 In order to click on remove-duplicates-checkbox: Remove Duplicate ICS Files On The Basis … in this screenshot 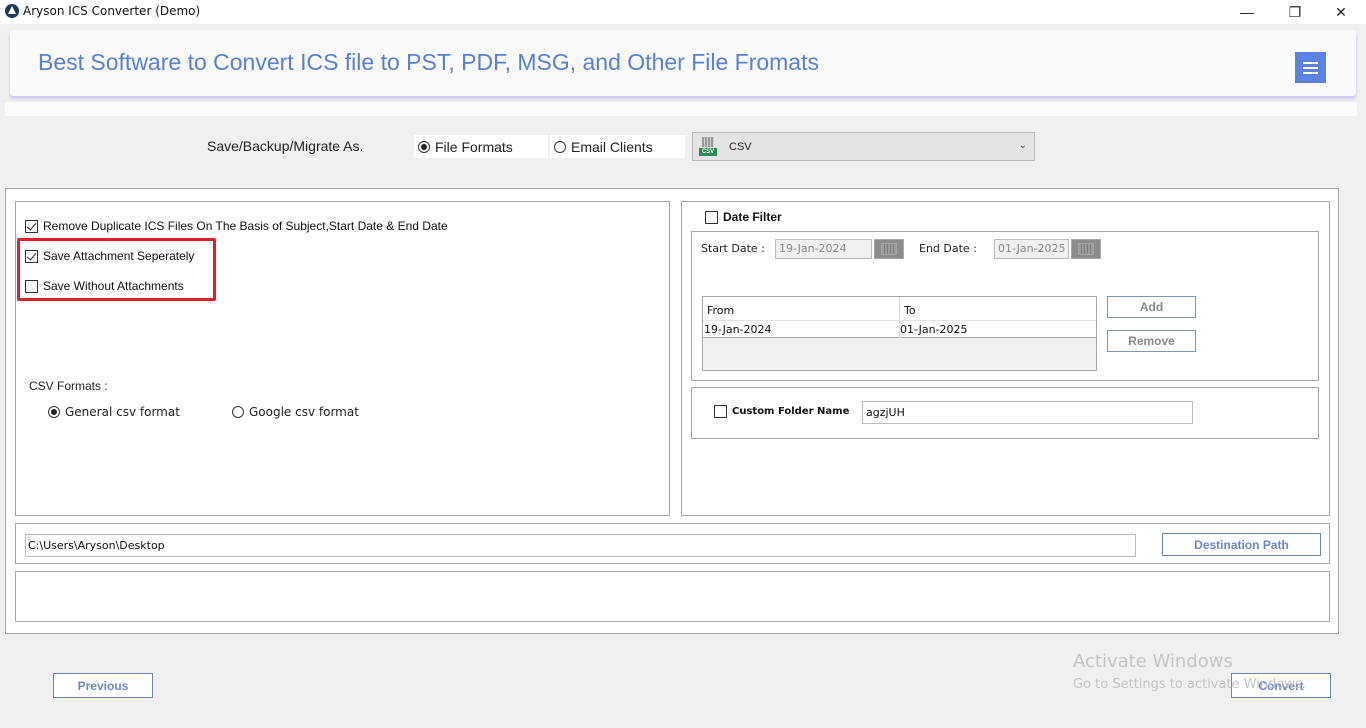, I will do `click(236, 226)`.